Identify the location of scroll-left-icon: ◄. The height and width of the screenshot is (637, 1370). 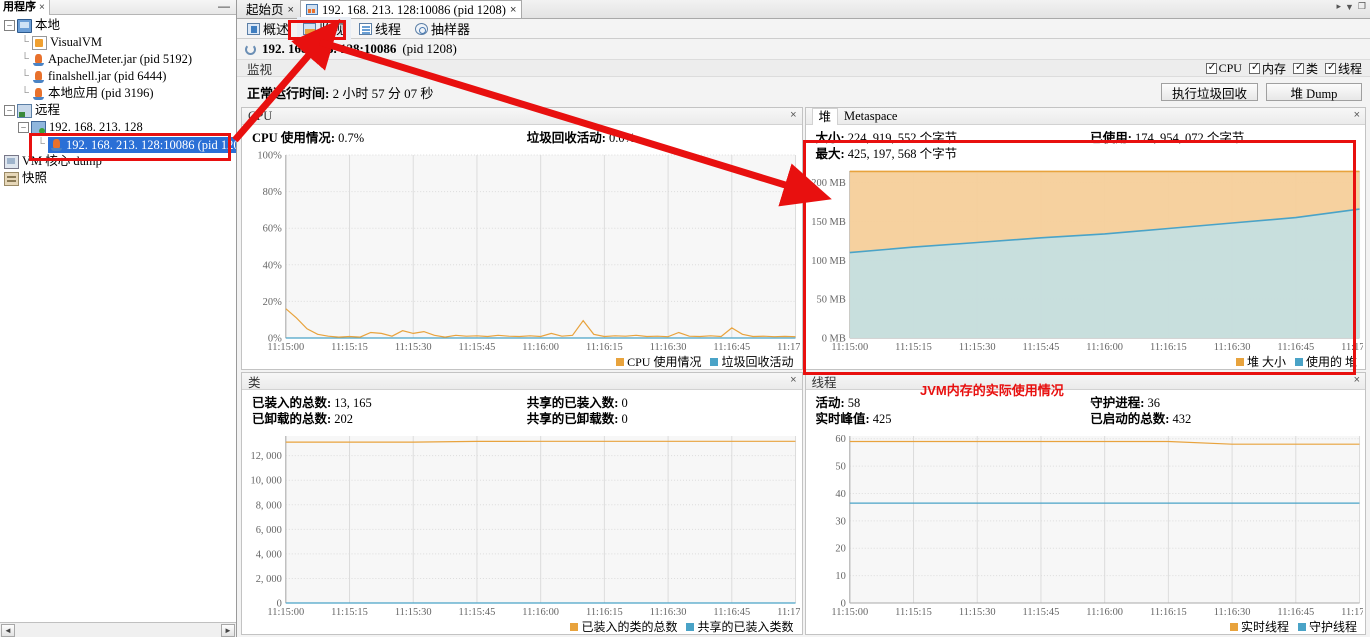
(8, 630).